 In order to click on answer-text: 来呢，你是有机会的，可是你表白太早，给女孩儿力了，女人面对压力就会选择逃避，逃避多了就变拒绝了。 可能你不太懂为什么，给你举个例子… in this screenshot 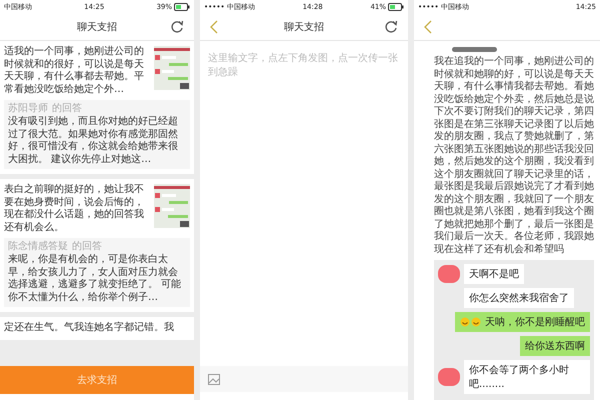, I will do `click(95, 279)`.